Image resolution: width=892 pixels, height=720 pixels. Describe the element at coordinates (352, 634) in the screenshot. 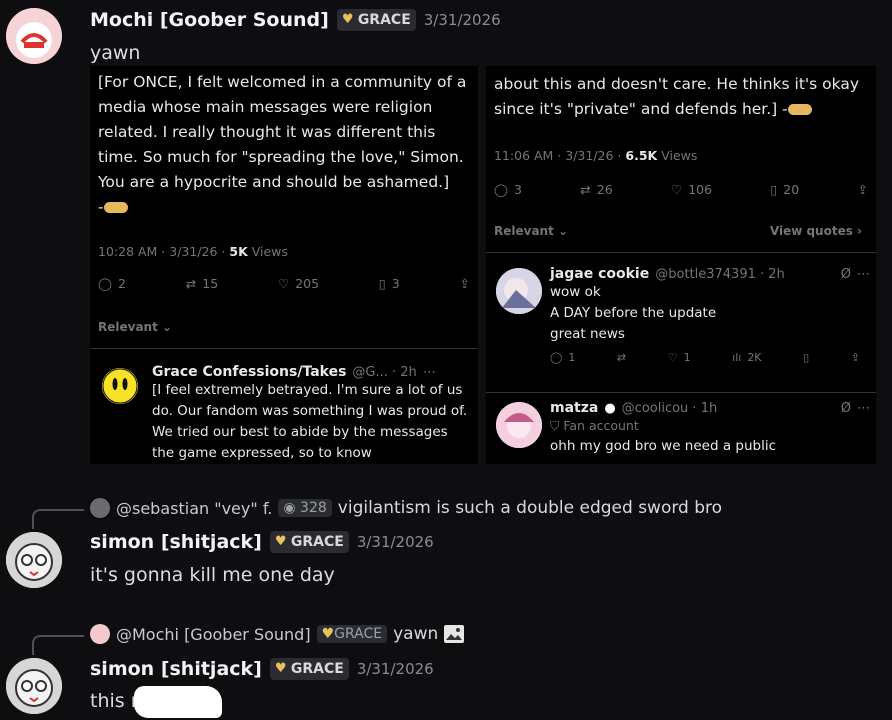

I see `reply-ref-tag: ♥GRACE` at that location.